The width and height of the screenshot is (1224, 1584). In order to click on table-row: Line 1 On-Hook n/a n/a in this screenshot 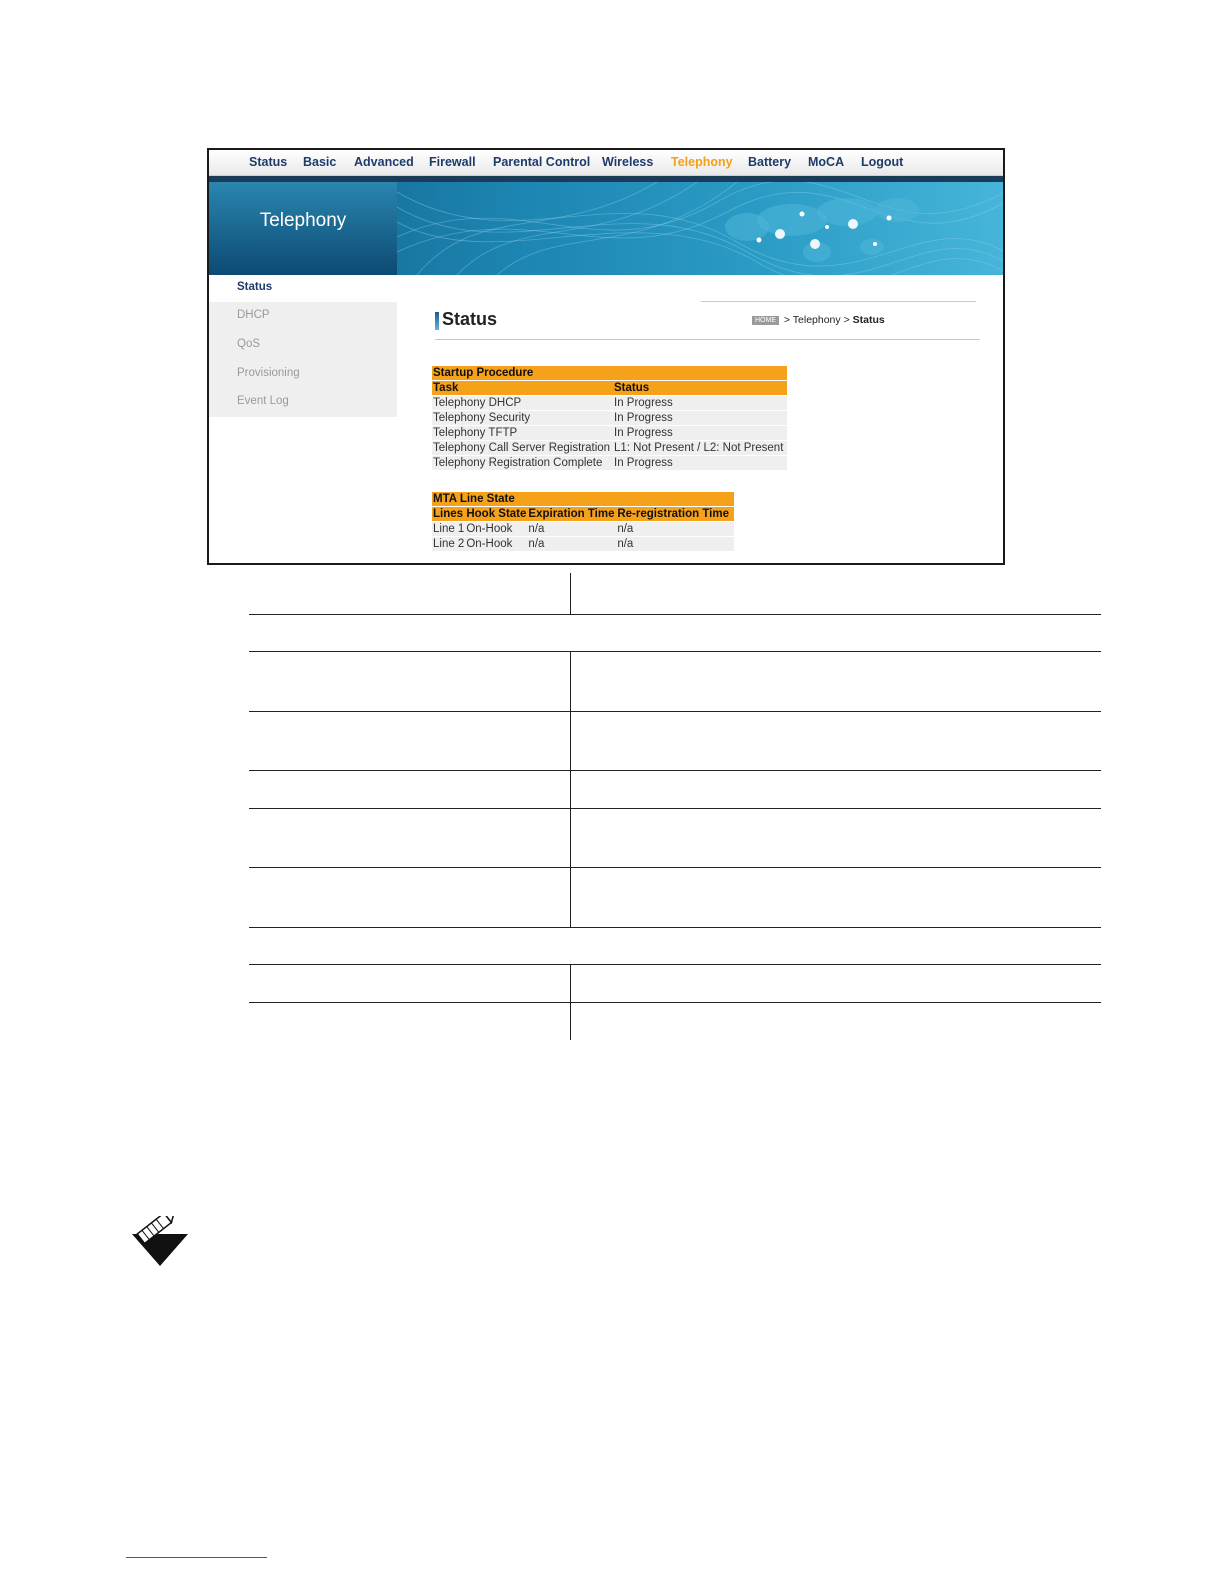, I will do `click(583, 529)`.